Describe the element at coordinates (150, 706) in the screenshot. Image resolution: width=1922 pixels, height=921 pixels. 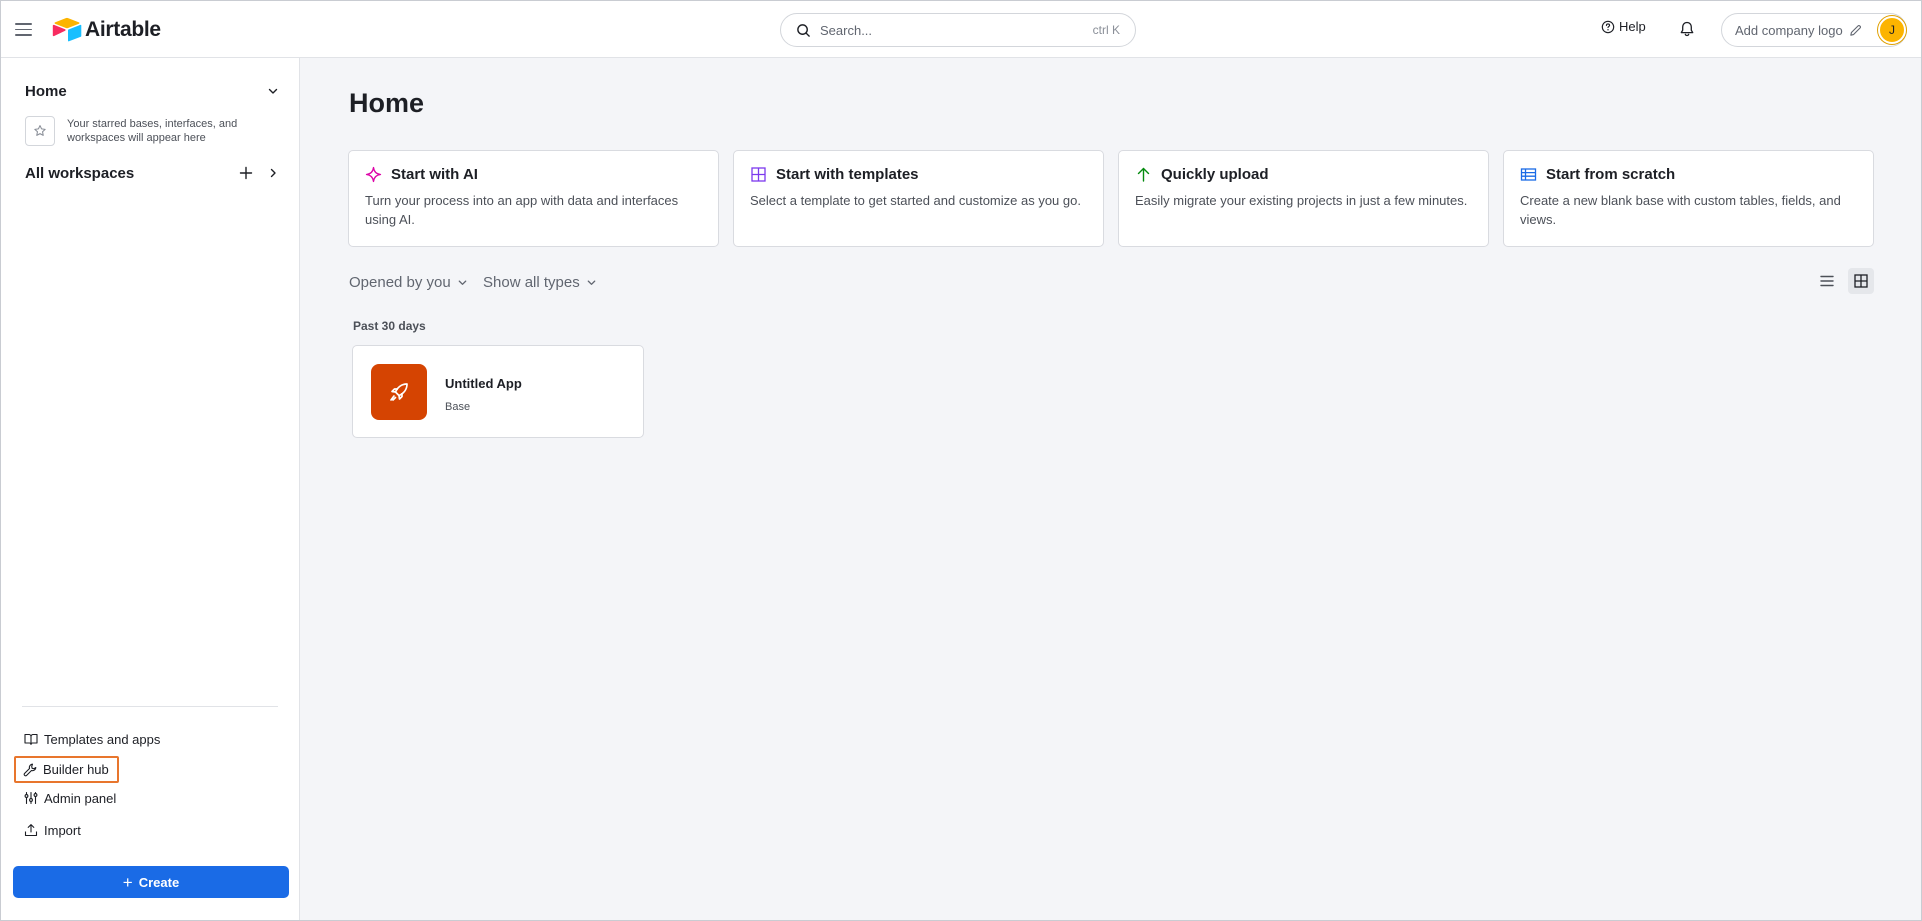
I see `sidebar-divider` at that location.